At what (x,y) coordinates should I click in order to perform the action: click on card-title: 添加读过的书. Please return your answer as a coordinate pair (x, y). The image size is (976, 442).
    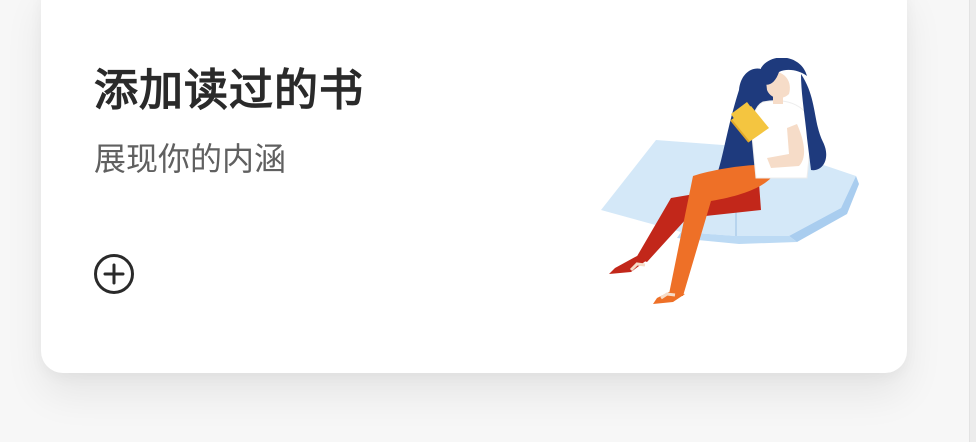
    Looking at the image, I should click on (229, 90).